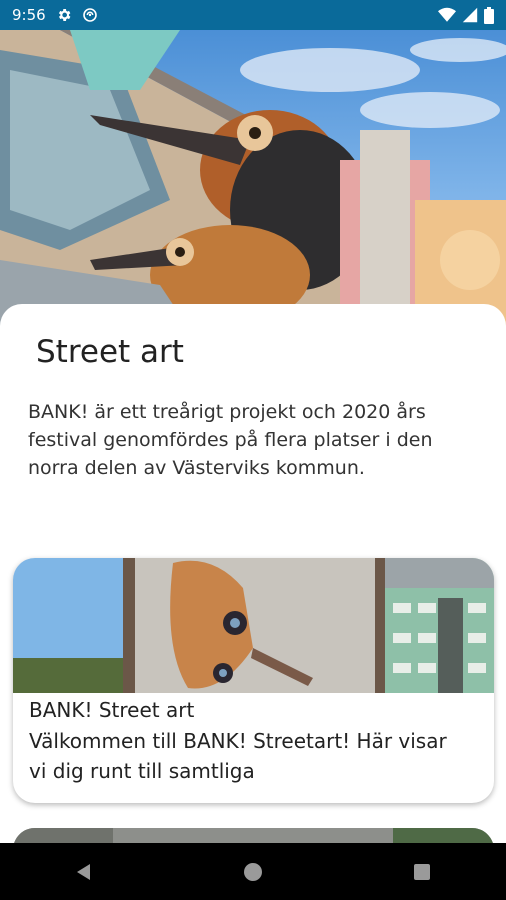 This screenshot has height=900, width=506. I want to click on status-time: 9:56, so click(29, 15).